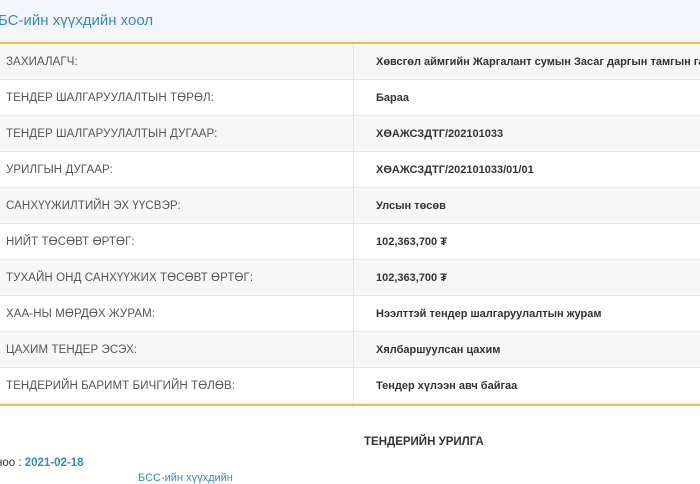  I want to click on row-value: Тендер хүлээн авч байгаа, so click(527, 386).